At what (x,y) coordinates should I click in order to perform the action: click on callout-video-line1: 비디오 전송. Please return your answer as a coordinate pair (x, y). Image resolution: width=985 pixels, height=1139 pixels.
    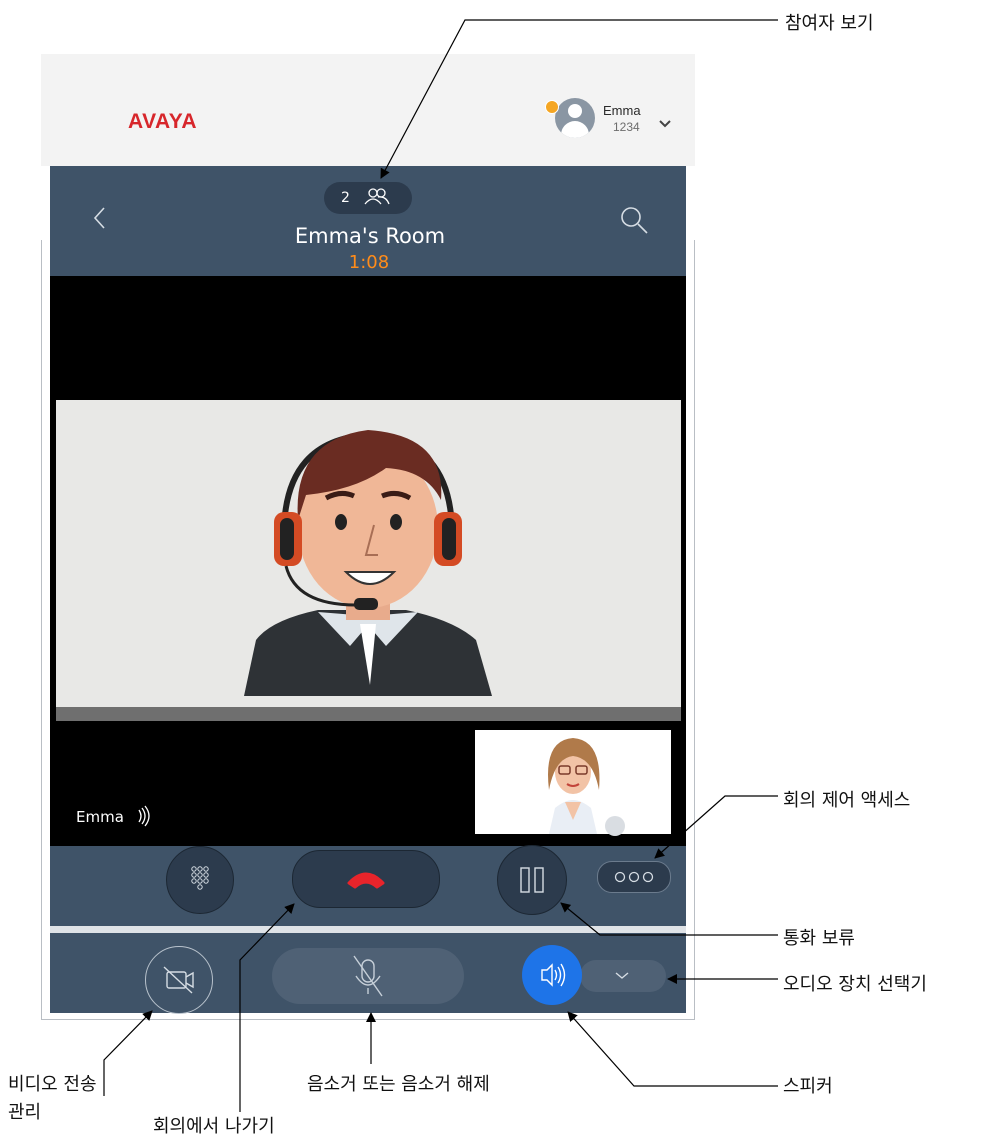
    Looking at the image, I should click on (52, 1084).